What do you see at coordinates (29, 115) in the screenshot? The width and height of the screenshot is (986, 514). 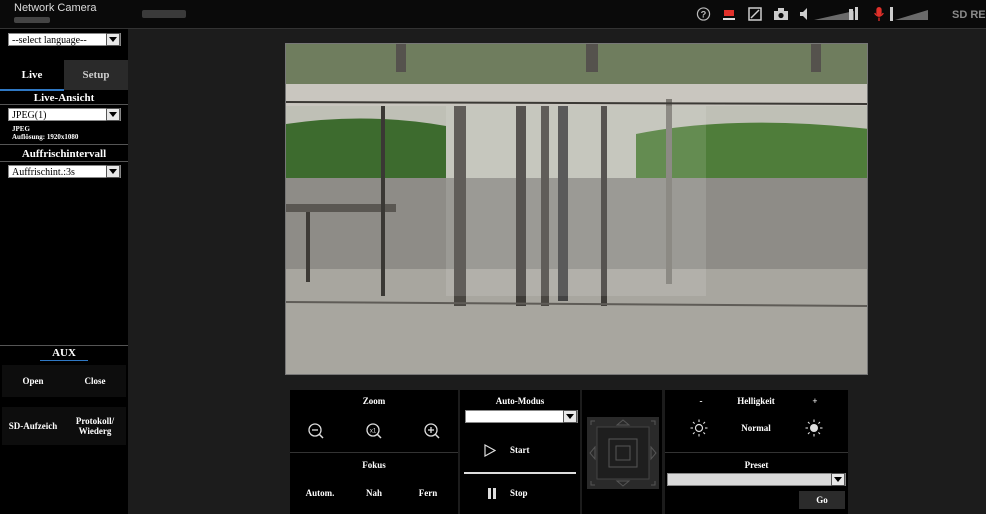 I see `stream-select-value: JPEG(1)` at bounding box center [29, 115].